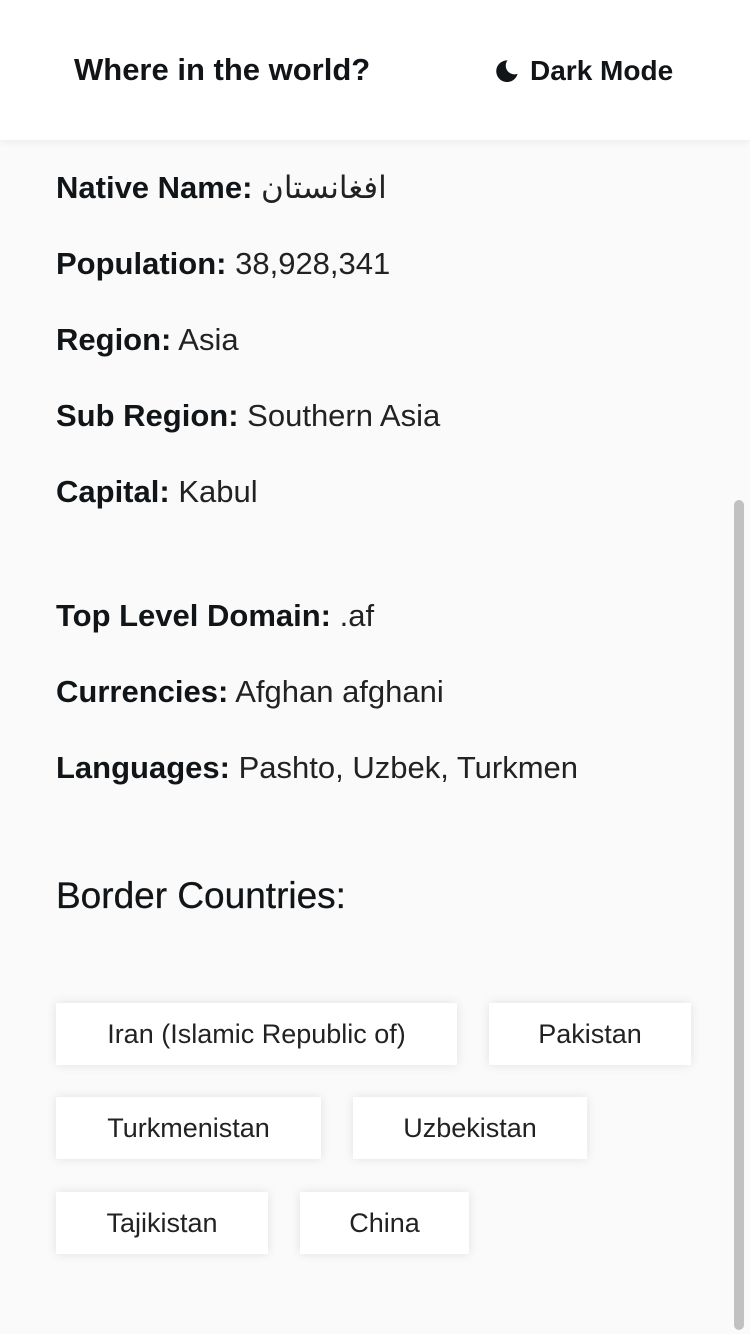  What do you see at coordinates (114, 339) in the screenshot?
I see `region-label: Region:` at bounding box center [114, 339].